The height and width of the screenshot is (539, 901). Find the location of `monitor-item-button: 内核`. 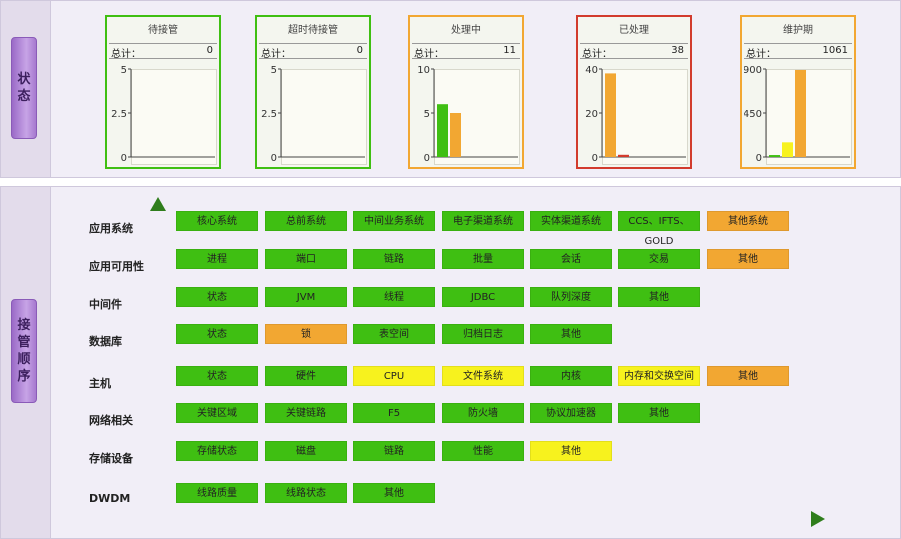

monitor-item-button: 内核 is located at coordinates (571, 376).